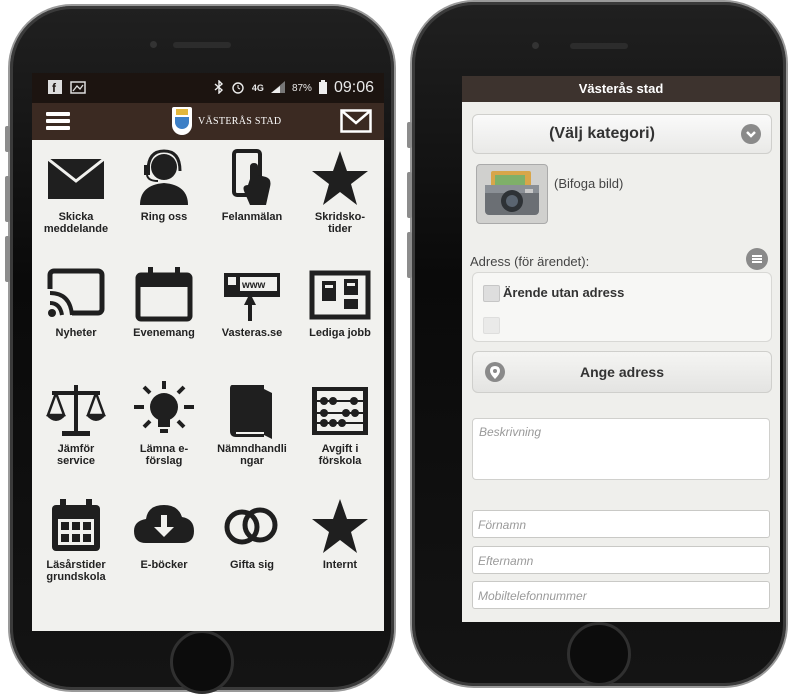  What do you see at coordinates (252, 461) in the screenshot?
I see `tile-label-line: ngar` at bounding box center [252, 461].